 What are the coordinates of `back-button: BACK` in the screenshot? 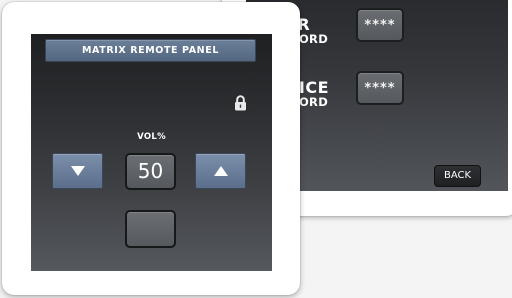 It's located at (457, 176).